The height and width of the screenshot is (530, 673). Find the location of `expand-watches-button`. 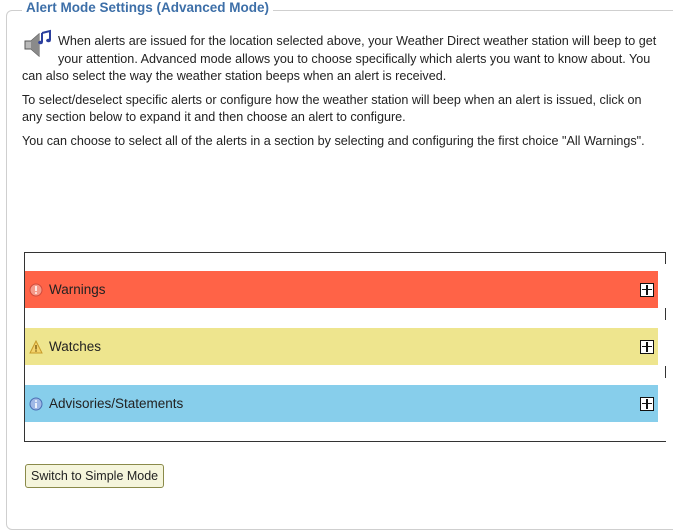

expand-watches-button is located at coordinates (647, 346).